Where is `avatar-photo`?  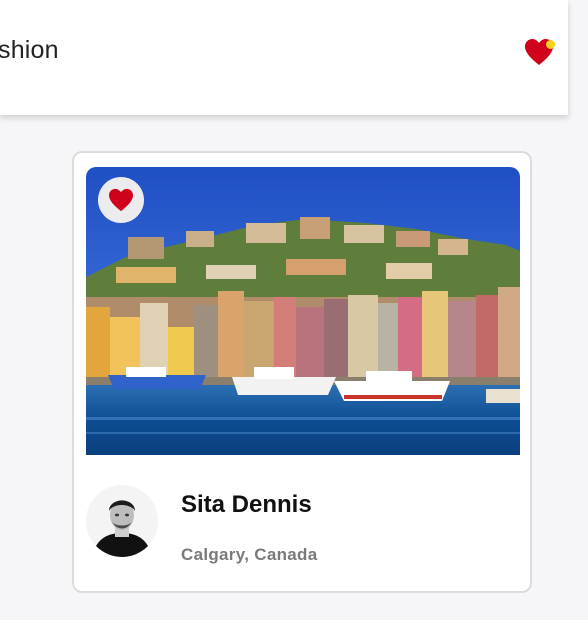 avatar-photo is located at coordinates (122, 521).